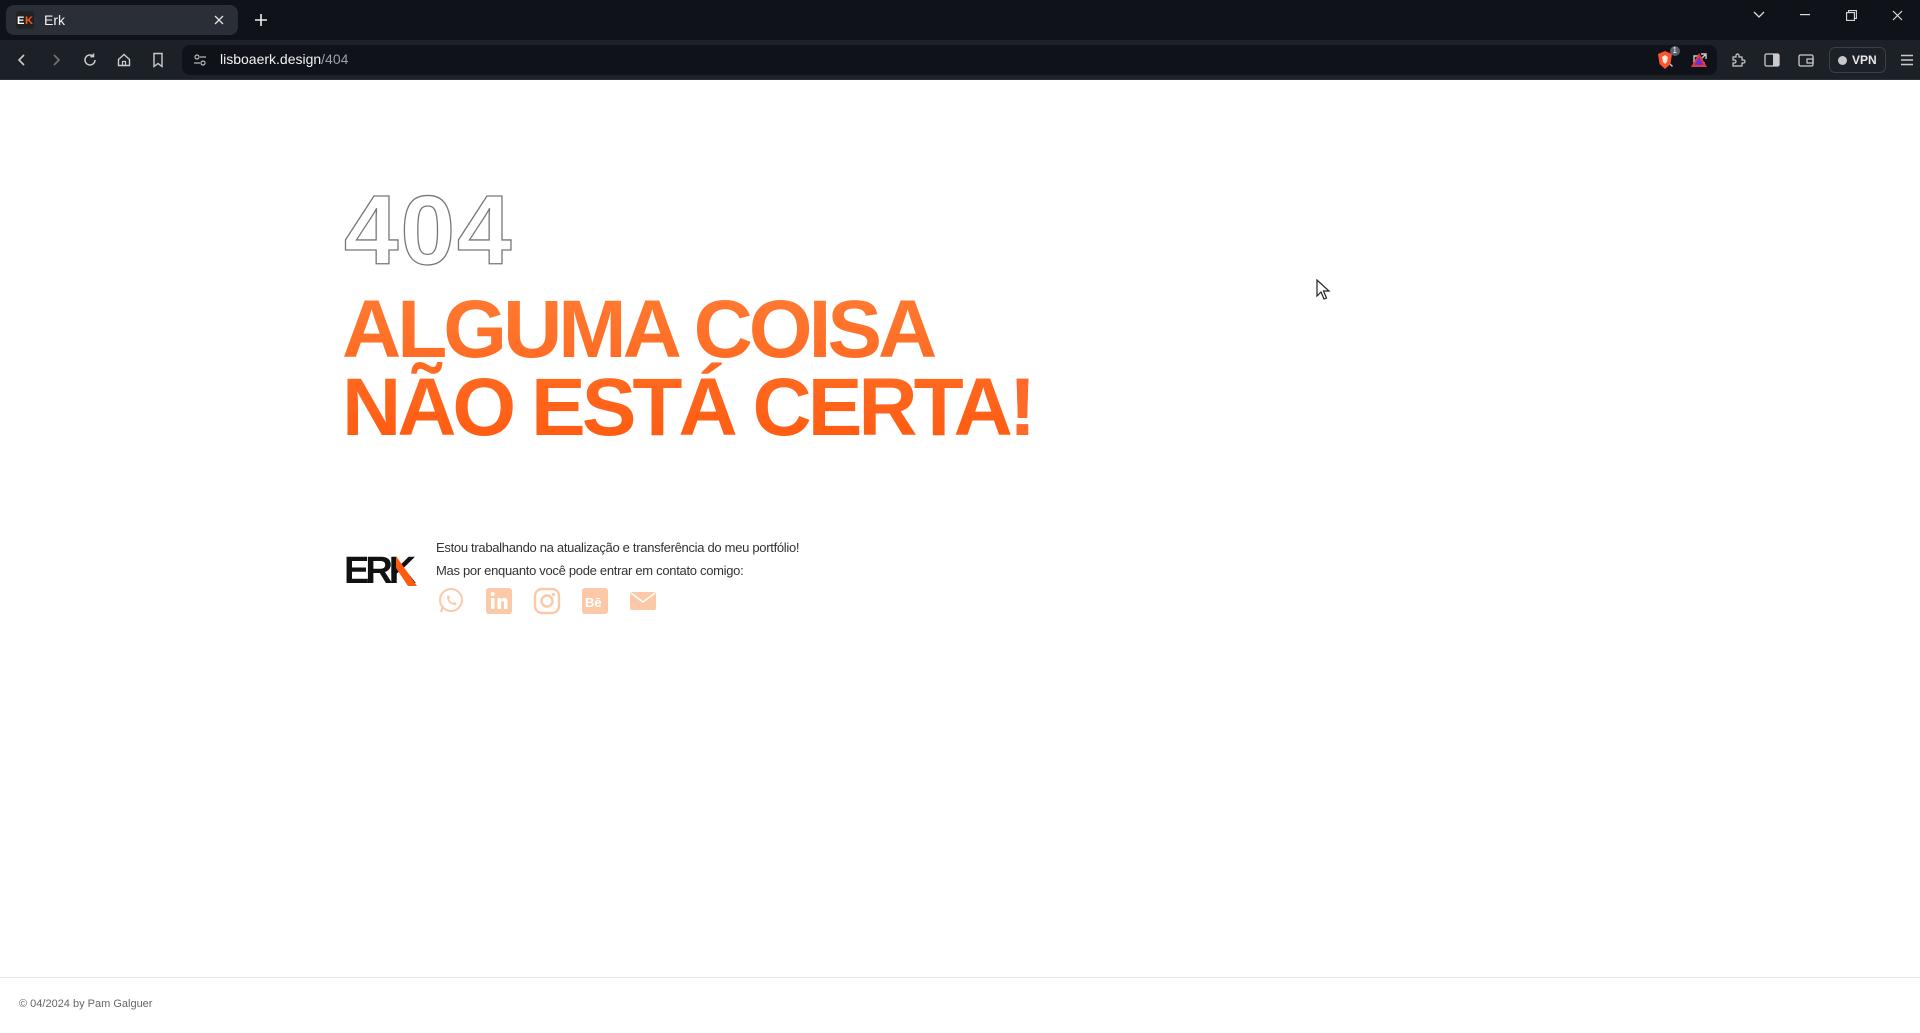  I want to click on headline-exclamation: !, so click(1022, 407).